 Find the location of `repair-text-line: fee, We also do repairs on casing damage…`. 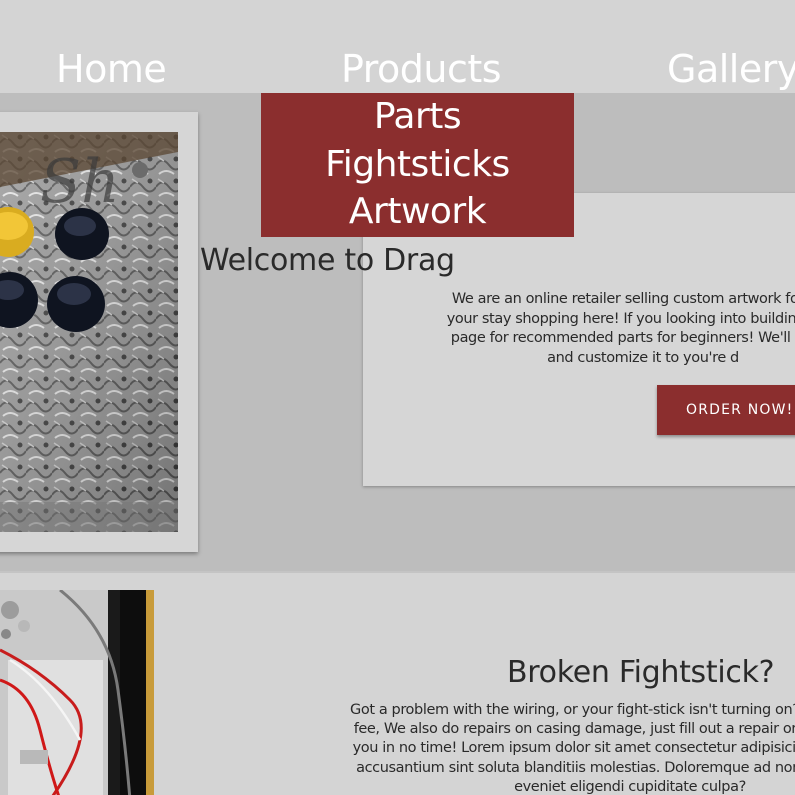

repair-text-line: fee, We also do repairs on casing damage… is located at coordinates (574, 729).